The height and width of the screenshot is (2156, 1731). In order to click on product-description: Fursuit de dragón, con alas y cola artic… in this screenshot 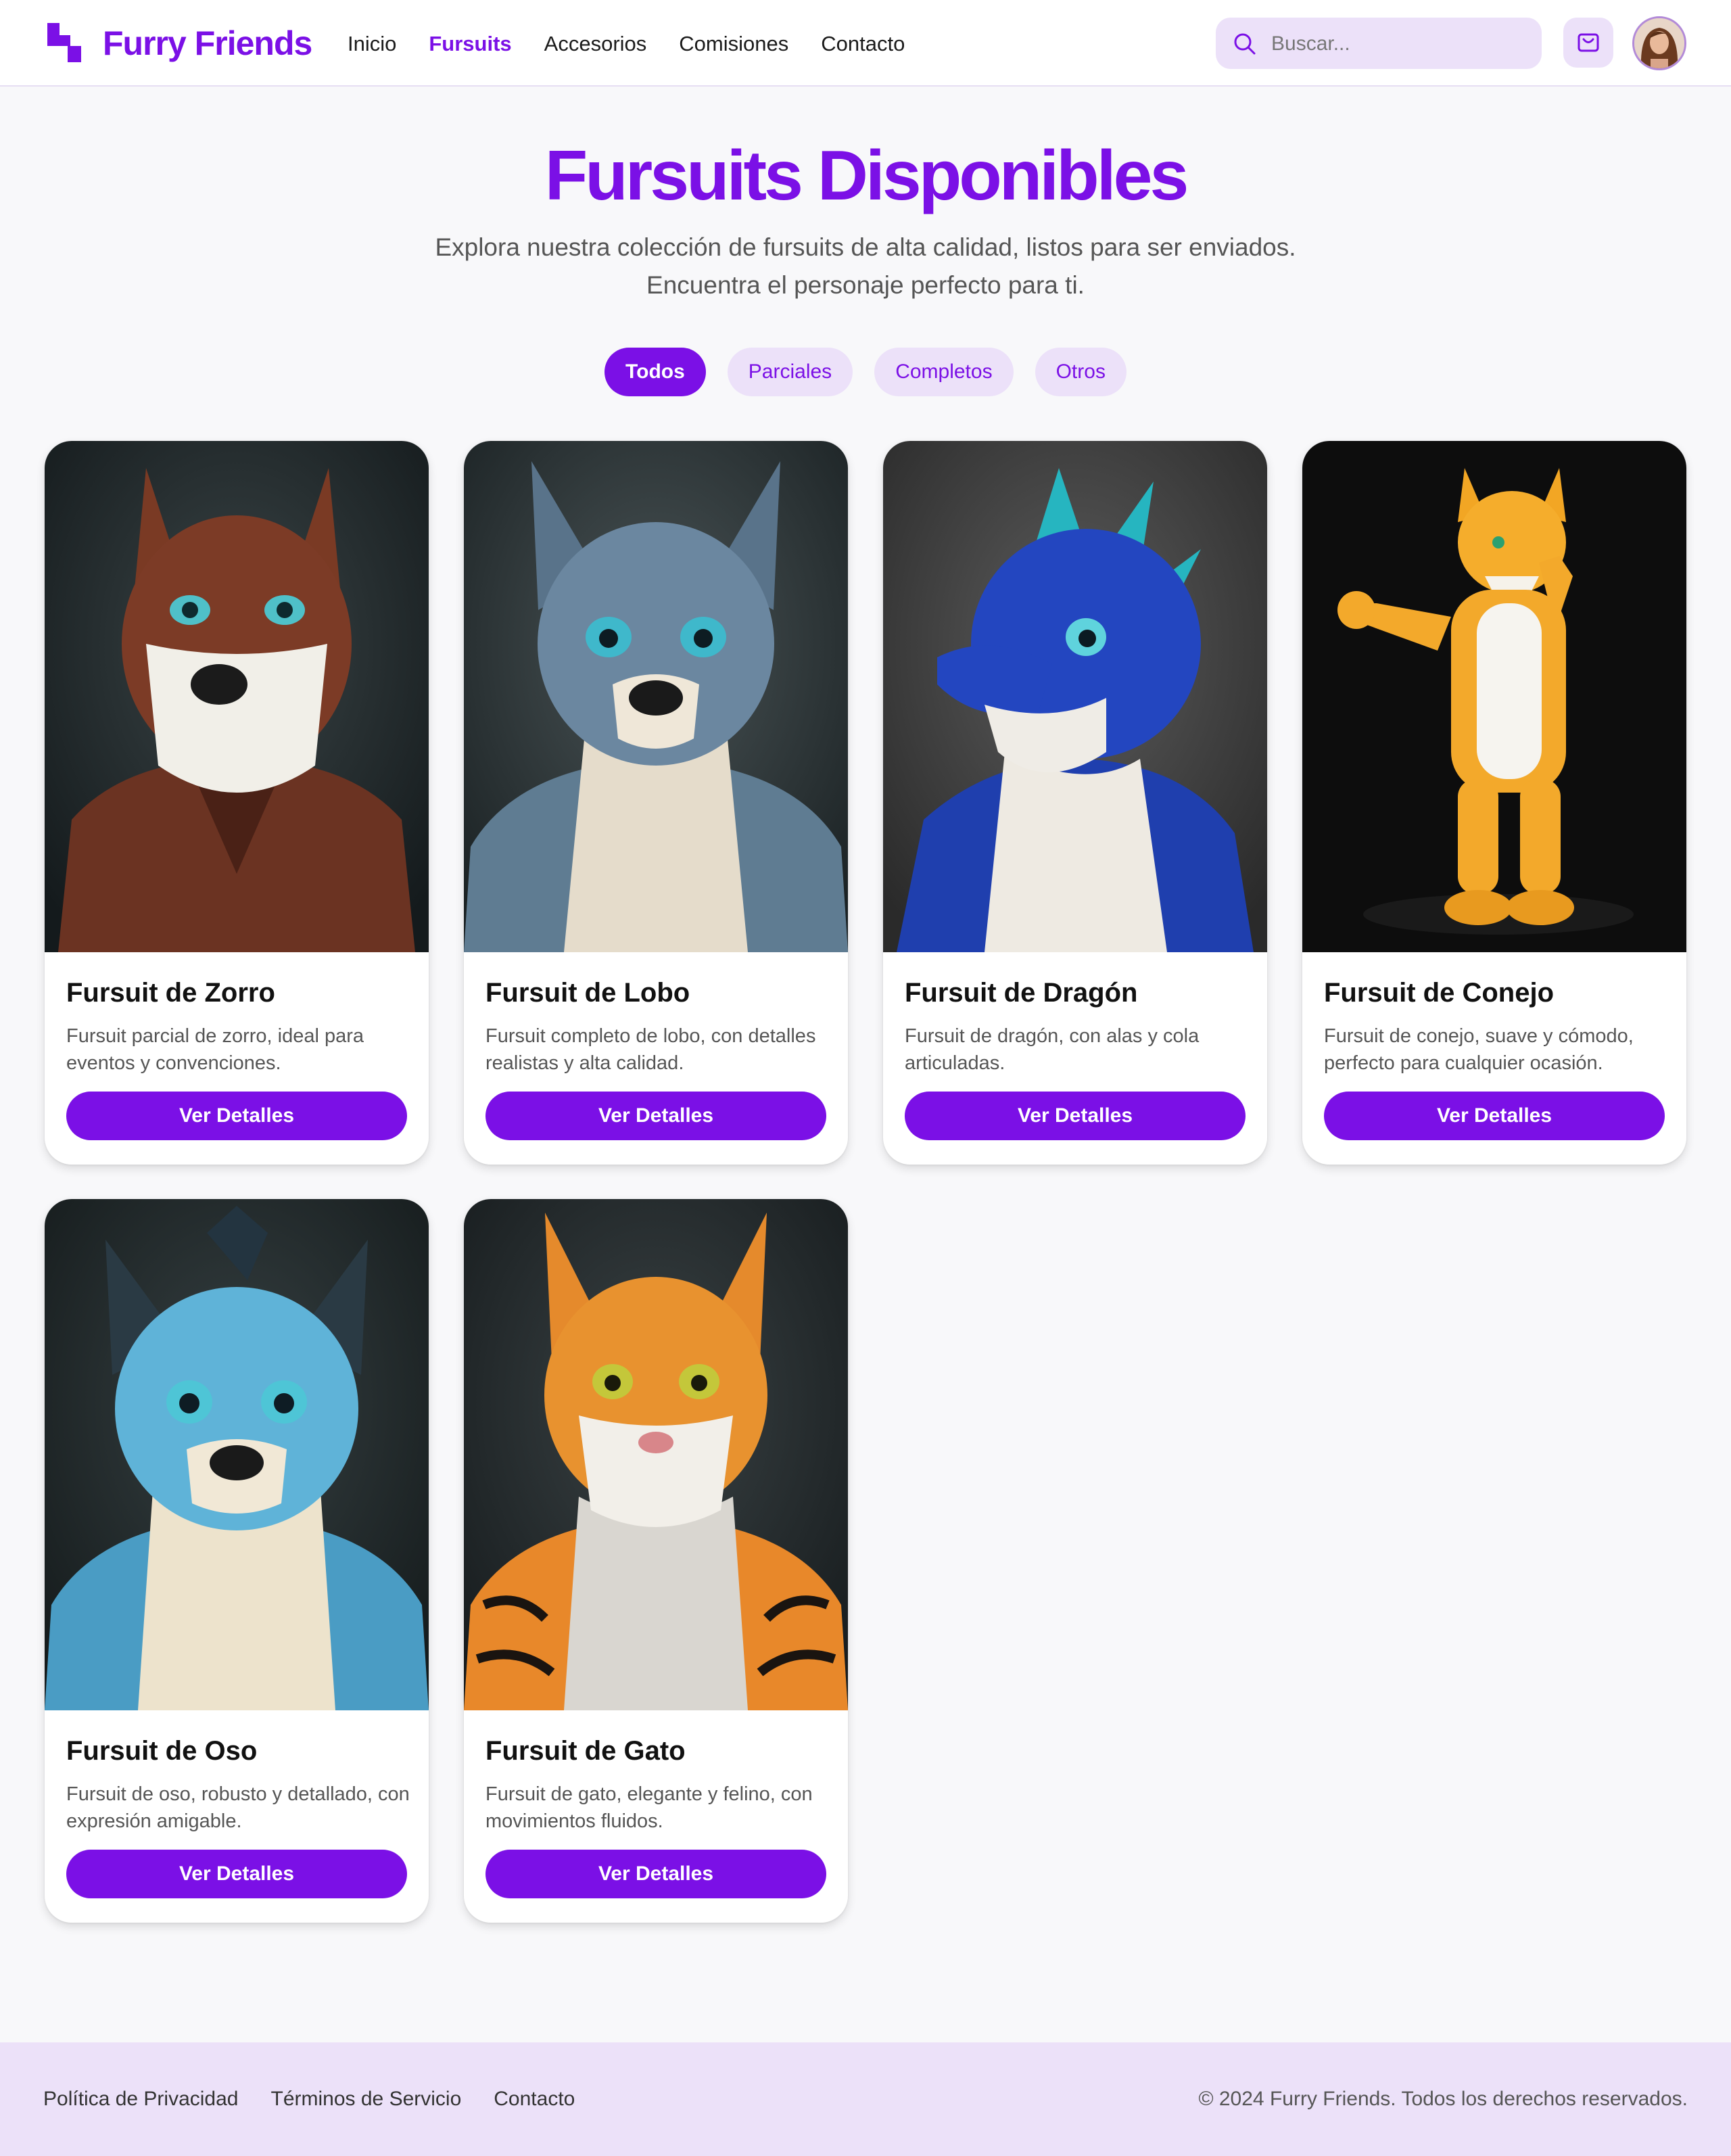, I will do `click(1052, 1049)`.